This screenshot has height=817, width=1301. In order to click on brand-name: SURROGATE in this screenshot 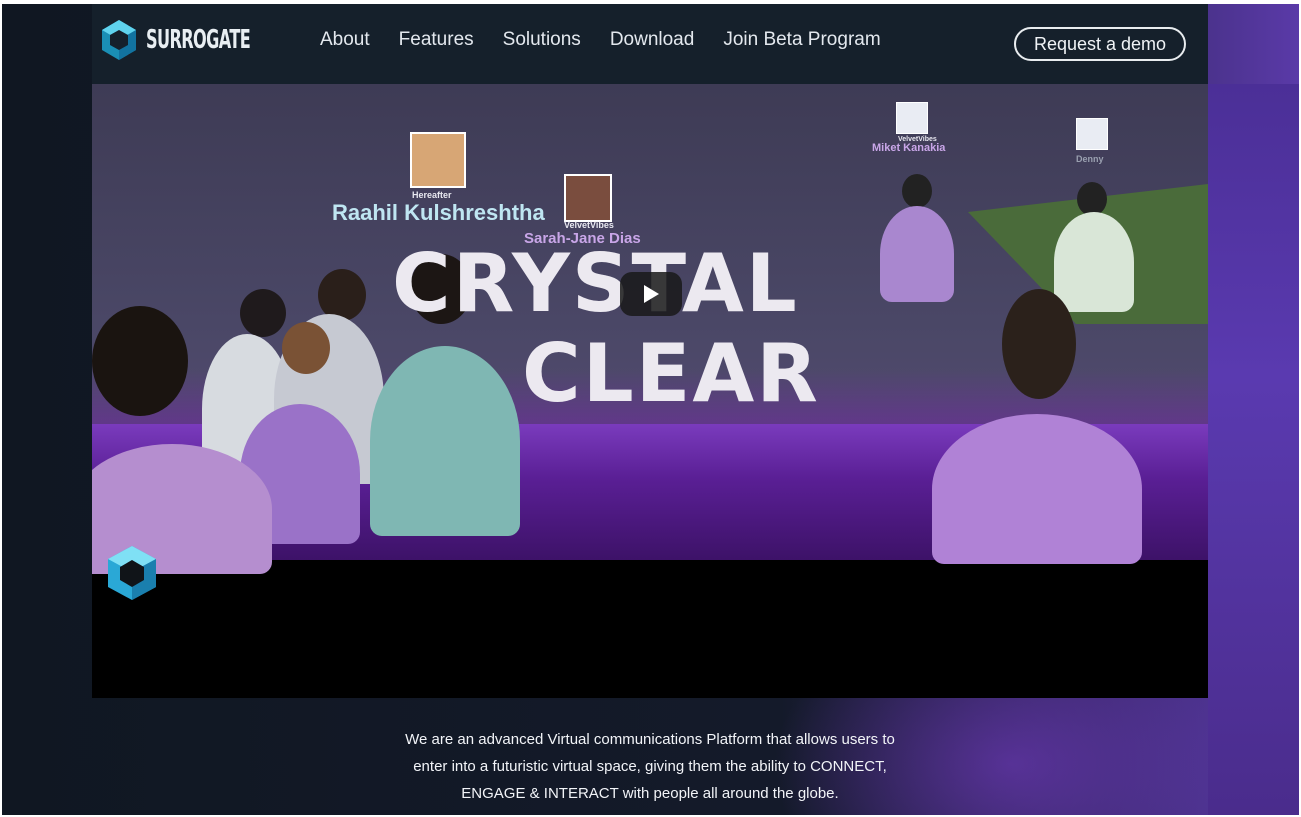, I will do `click(198, 40)`.